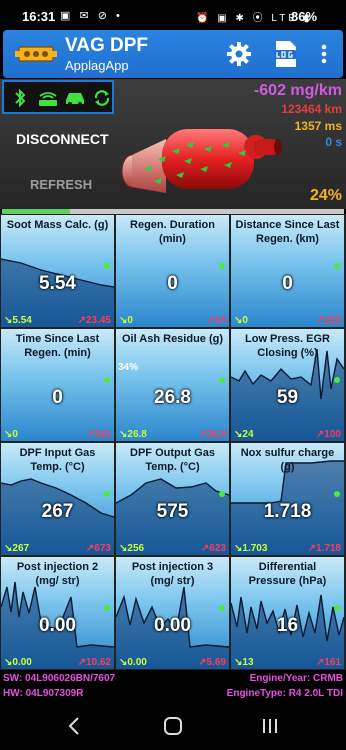 The image size is (346, 750). I want to click on gauge-value: 26.8, so click(172, 397).